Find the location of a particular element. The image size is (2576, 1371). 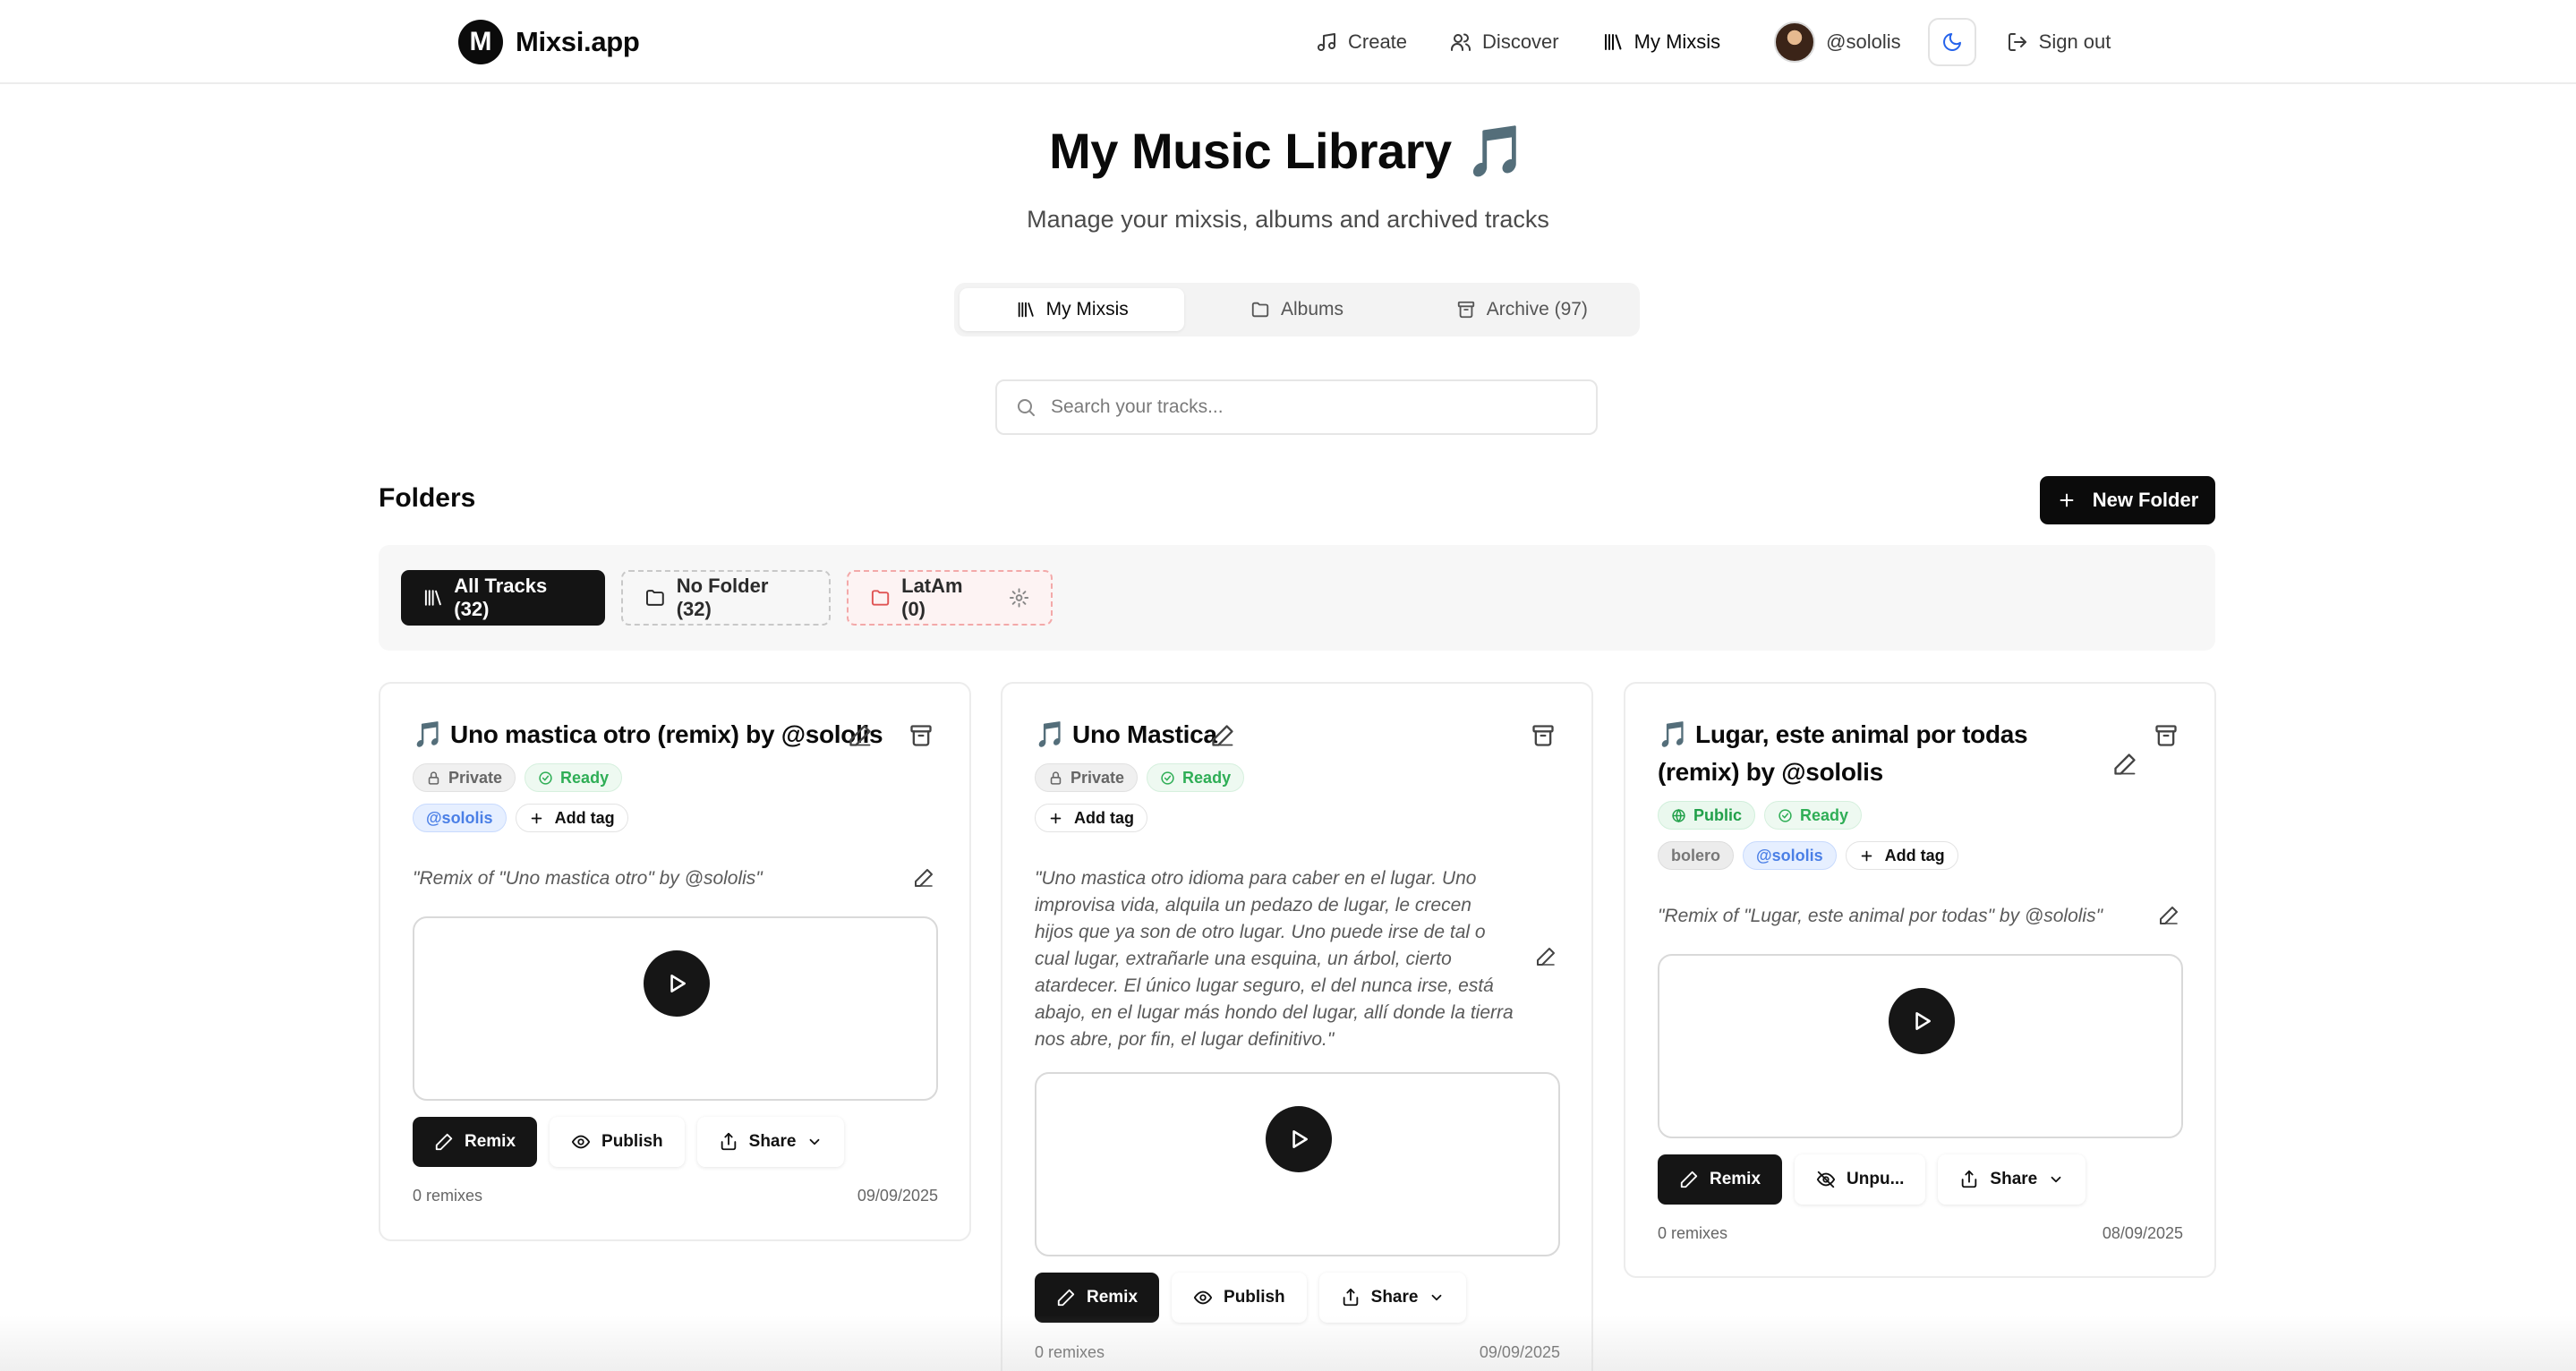

lock-icon is located at coordinates (1056, 778).